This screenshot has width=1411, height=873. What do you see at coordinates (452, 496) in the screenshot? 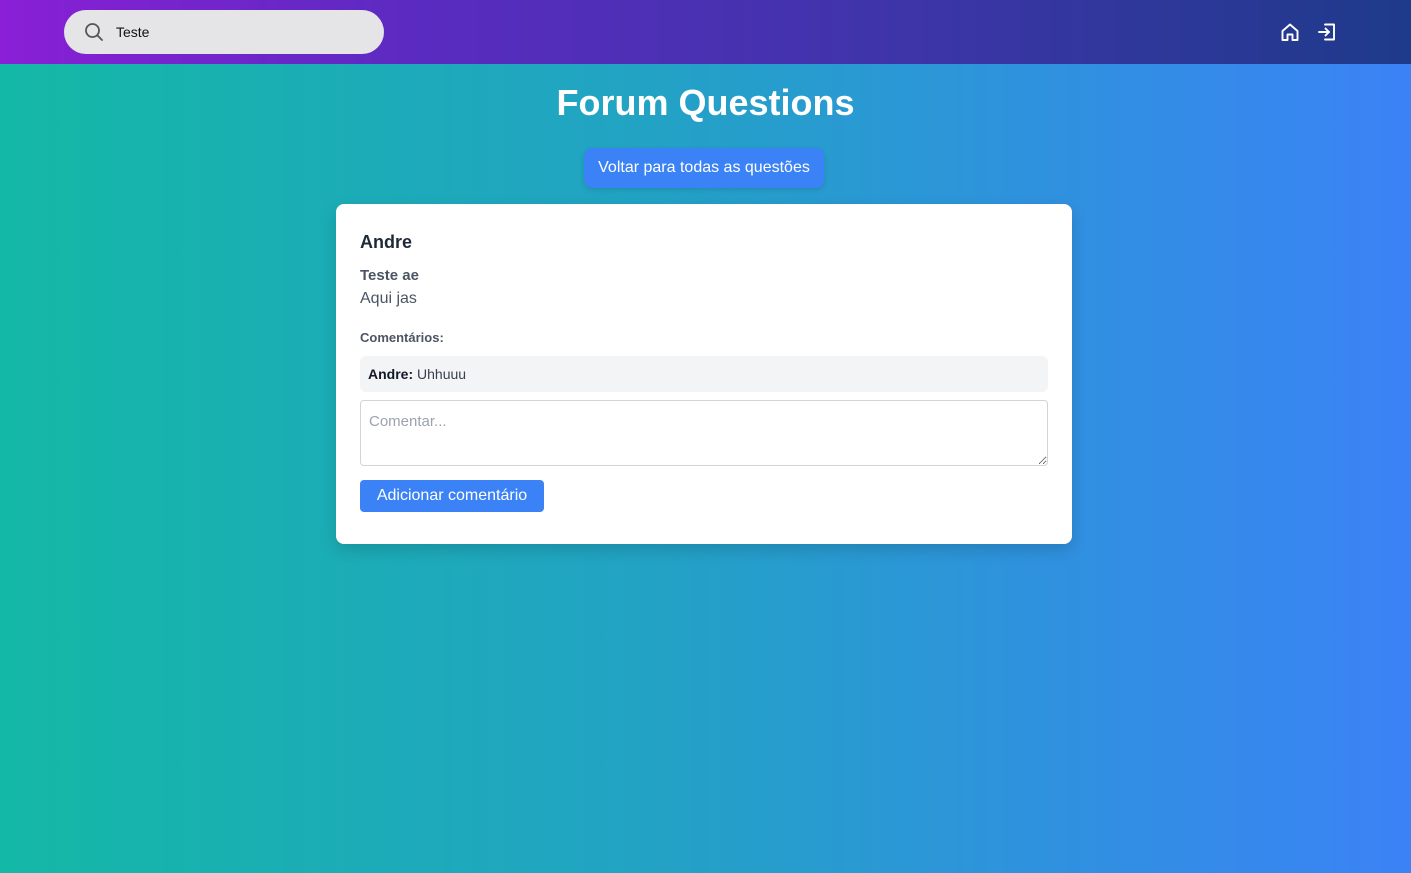
I see `add-comment-button: Adicionar comentário` at bounding box center [452, 496].